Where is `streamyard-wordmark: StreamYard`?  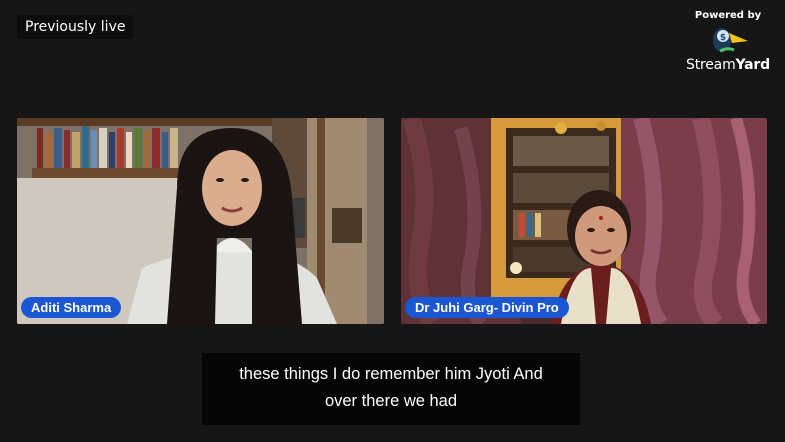
streamyard-wordmark: StreamYard is located at coordinates (728, 65).